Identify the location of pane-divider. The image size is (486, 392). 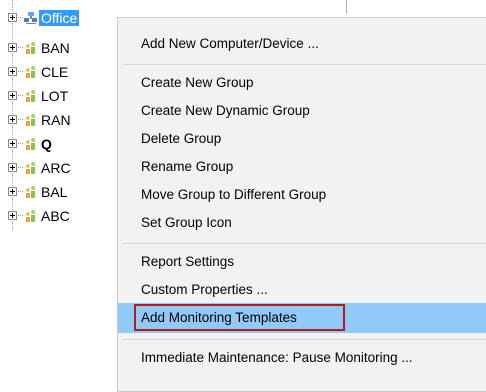
(346, 7).